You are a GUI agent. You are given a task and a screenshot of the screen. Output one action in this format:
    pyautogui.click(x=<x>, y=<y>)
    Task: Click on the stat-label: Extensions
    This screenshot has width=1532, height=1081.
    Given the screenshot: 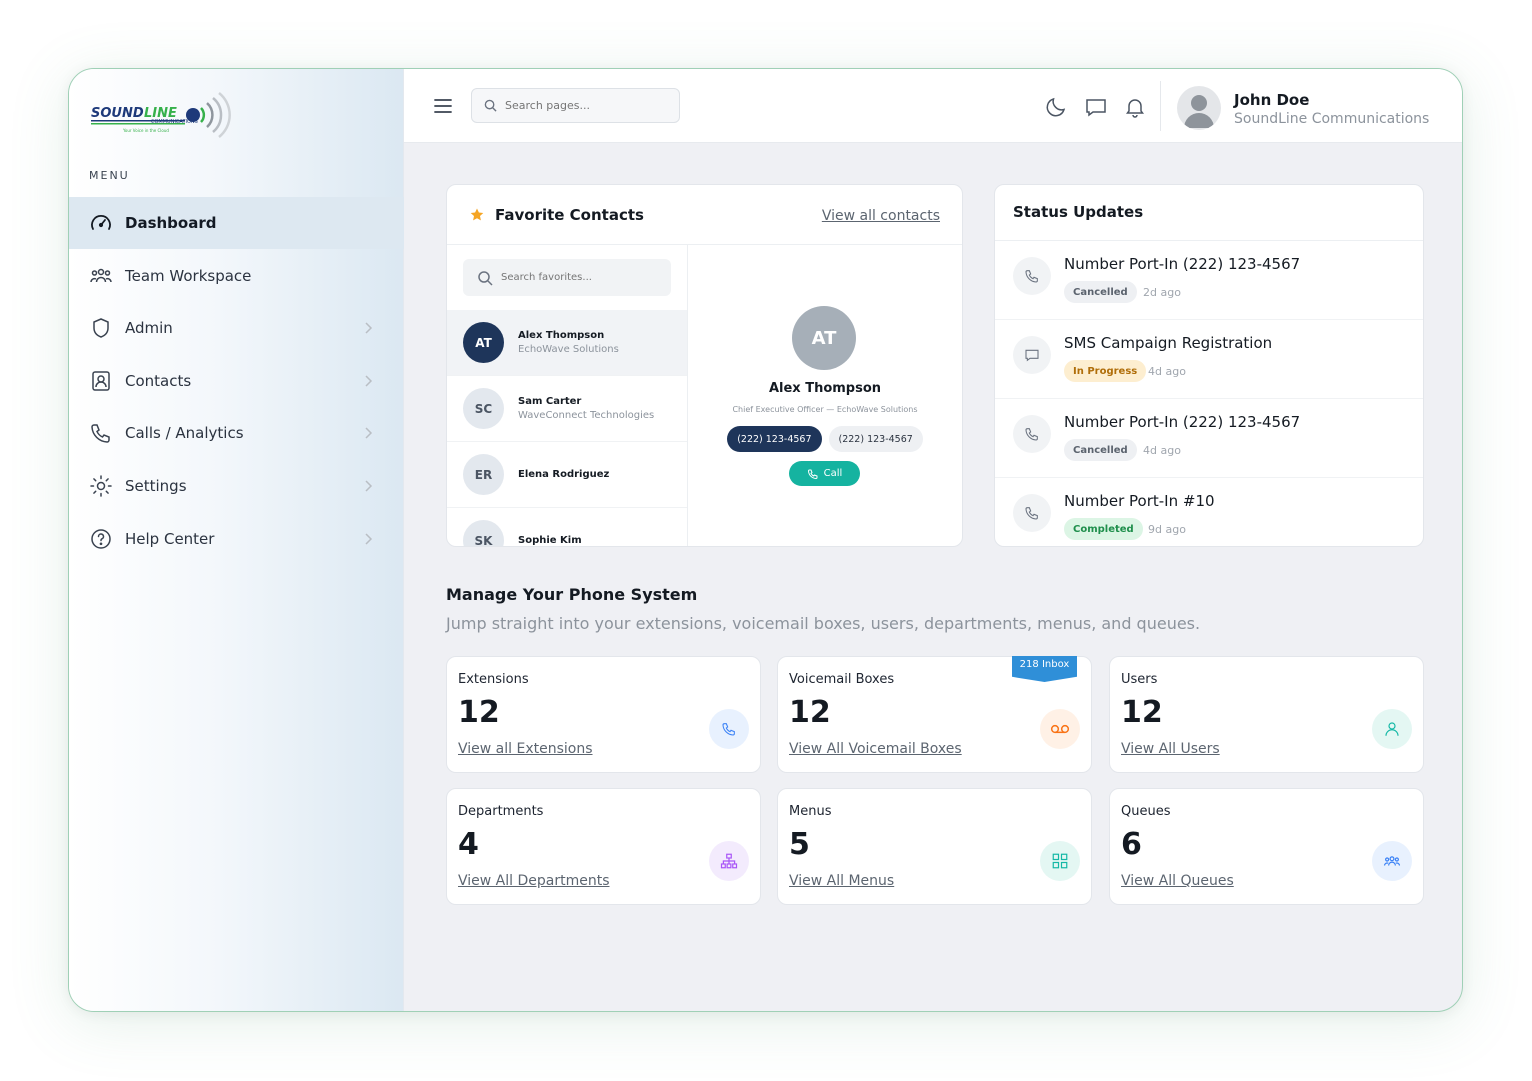 What is the action you would take?
    pyautogui.click(x=493, y=679)
    